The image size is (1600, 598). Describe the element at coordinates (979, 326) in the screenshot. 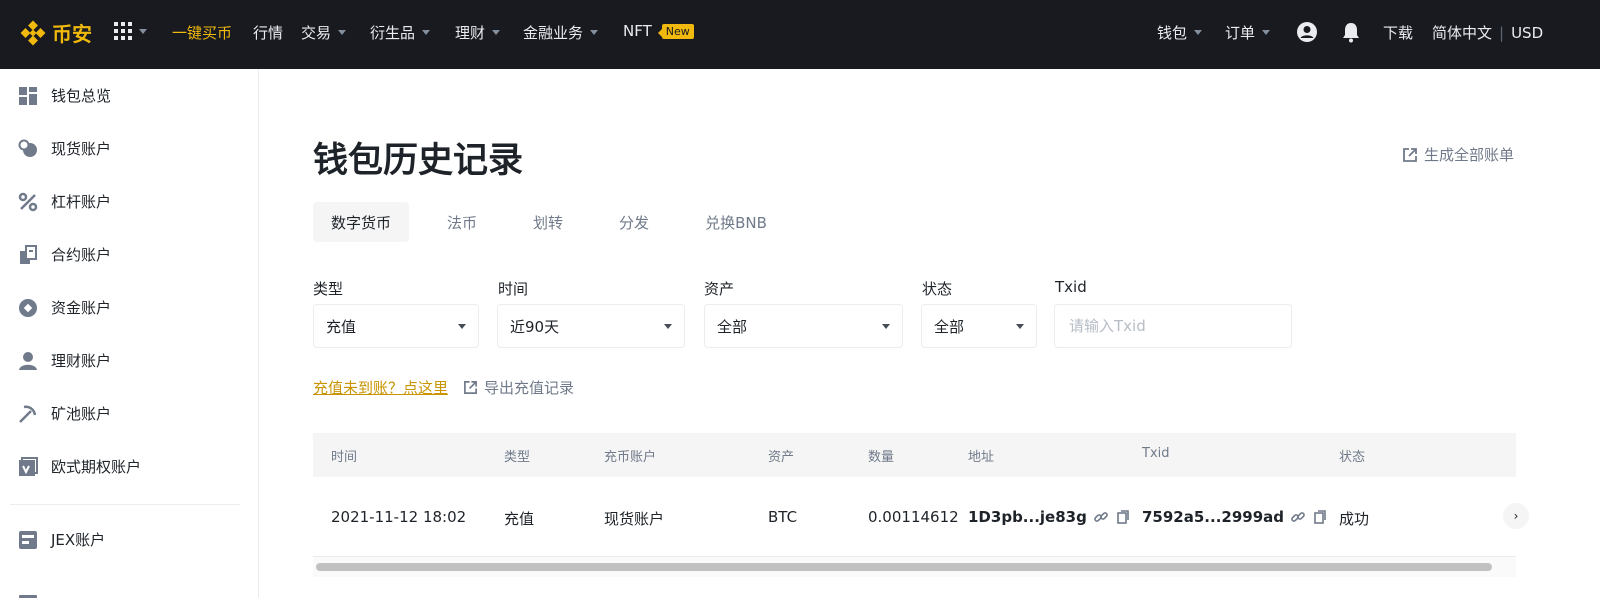

I see `status-select: 全部` at that location.